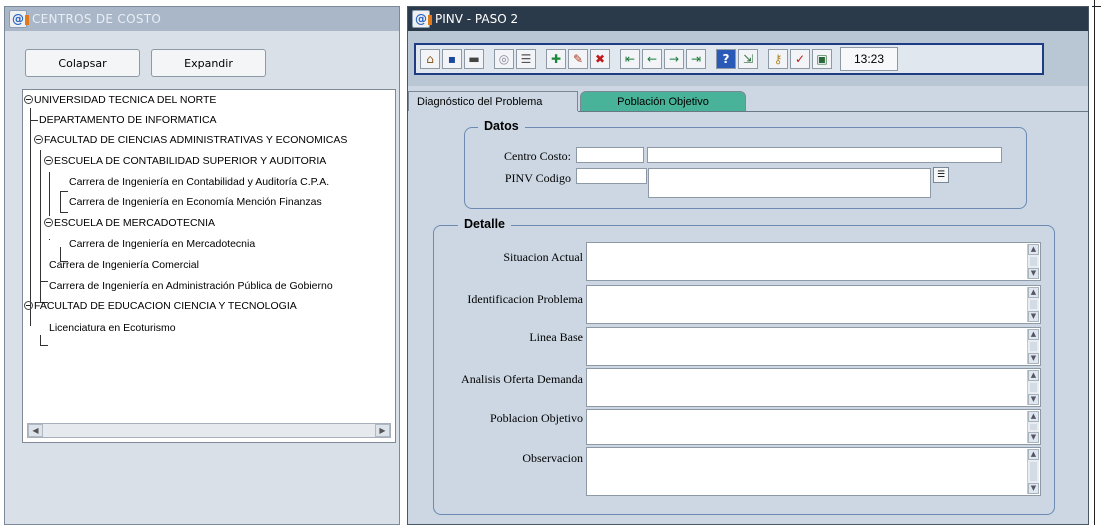 The image size is (1103, 525). Describe the element at coordinates (833, 111) in the screenshot. I see `tab-divider` at that location.